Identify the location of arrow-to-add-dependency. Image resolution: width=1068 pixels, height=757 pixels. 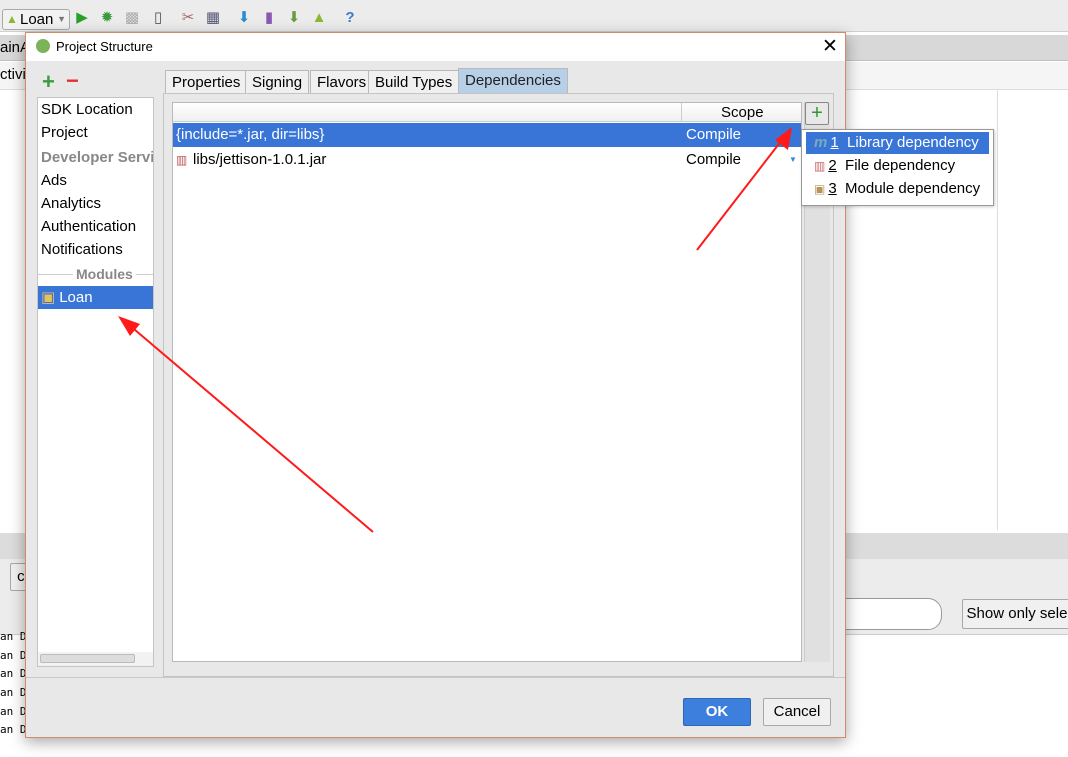
(744, 189).